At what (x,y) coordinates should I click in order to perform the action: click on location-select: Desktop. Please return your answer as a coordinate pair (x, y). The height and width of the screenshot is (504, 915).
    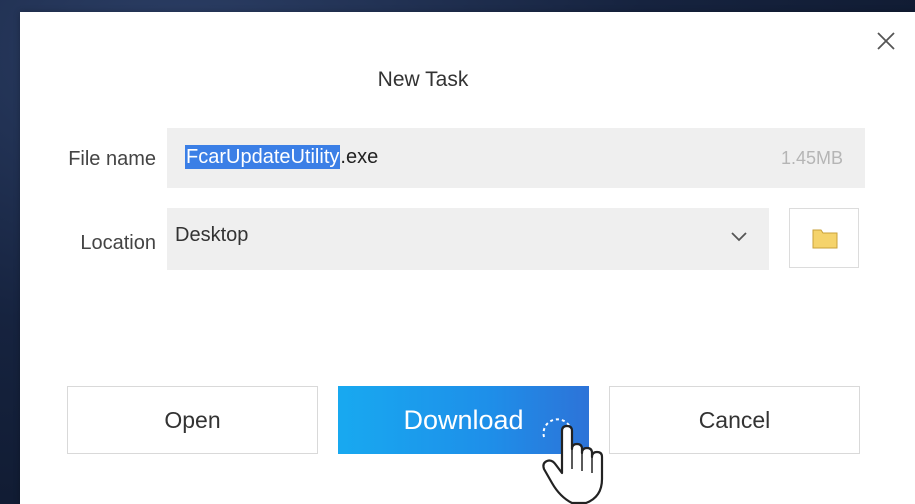
    Looking at the image, I should click on (468, 239).